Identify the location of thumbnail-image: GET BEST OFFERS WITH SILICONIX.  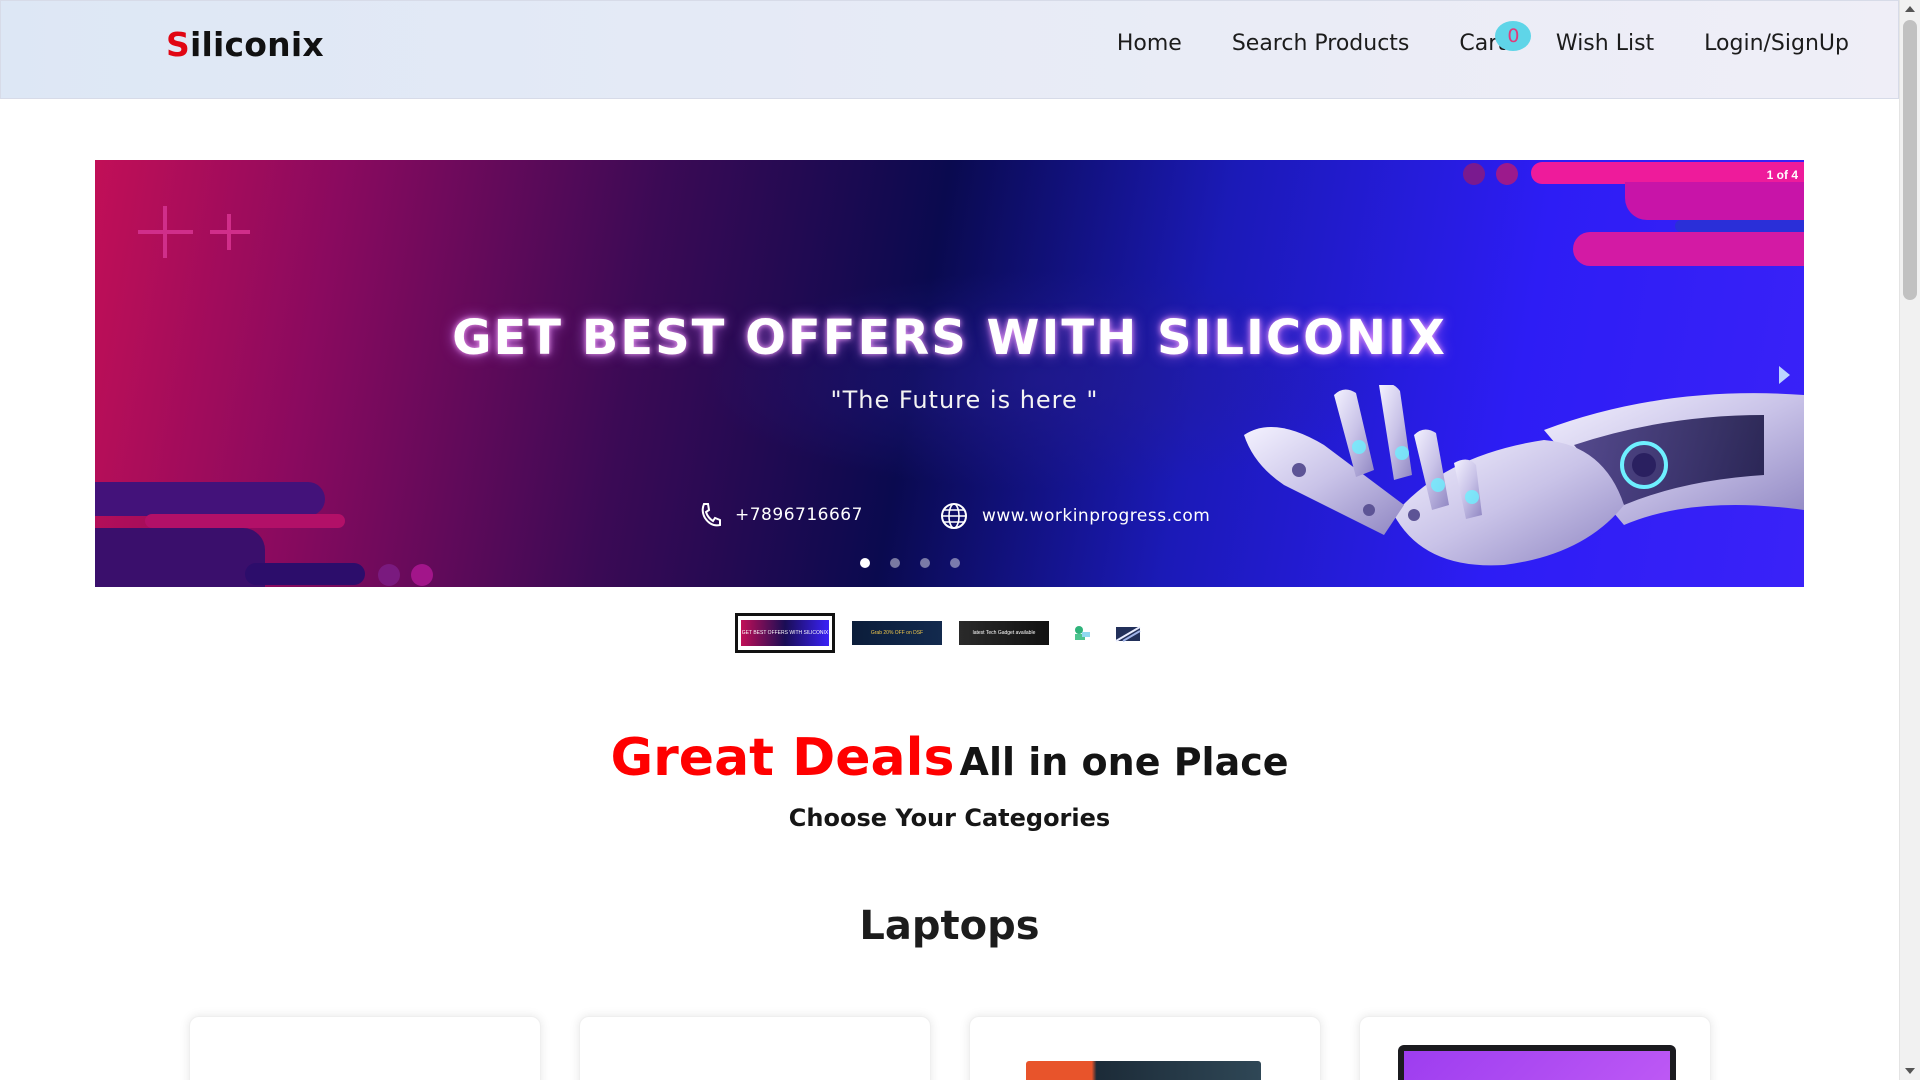
(785, 633).